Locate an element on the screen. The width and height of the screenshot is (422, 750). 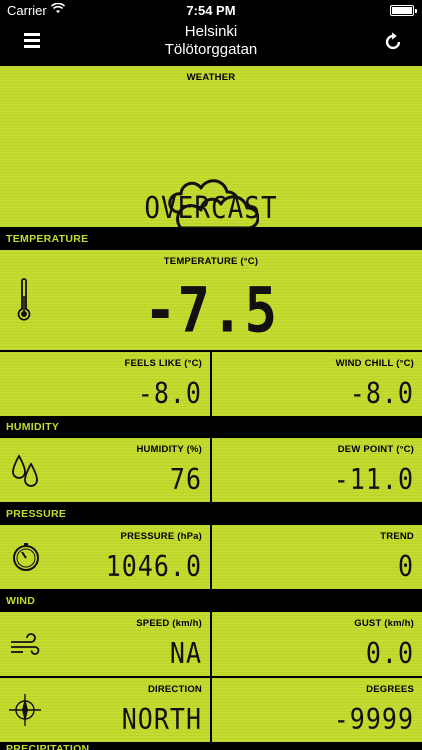
weather-condition: OVERCAST is located at coordinates (211, 209).